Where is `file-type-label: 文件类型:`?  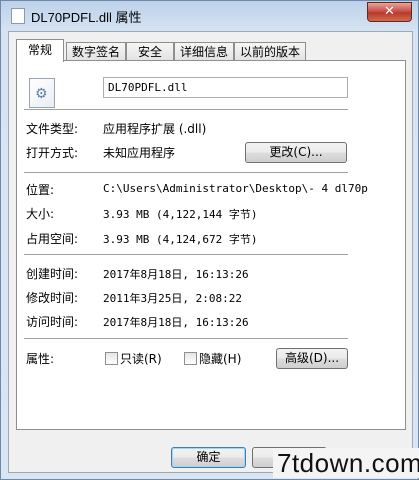 file-type-label: 文件类型: is located at coordinates (52, 129).